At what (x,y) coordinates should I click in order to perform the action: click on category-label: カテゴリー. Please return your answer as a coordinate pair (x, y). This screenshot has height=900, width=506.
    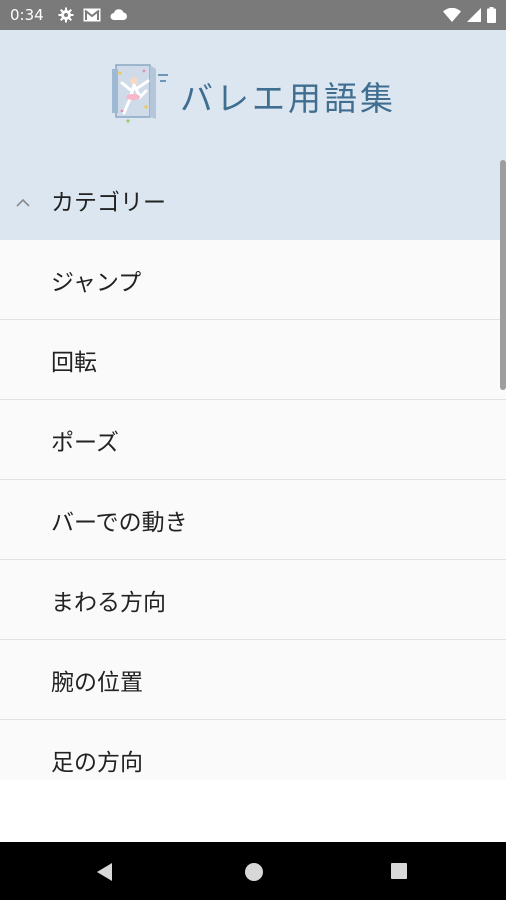
    Looking at the image, I should click on (108, 203).